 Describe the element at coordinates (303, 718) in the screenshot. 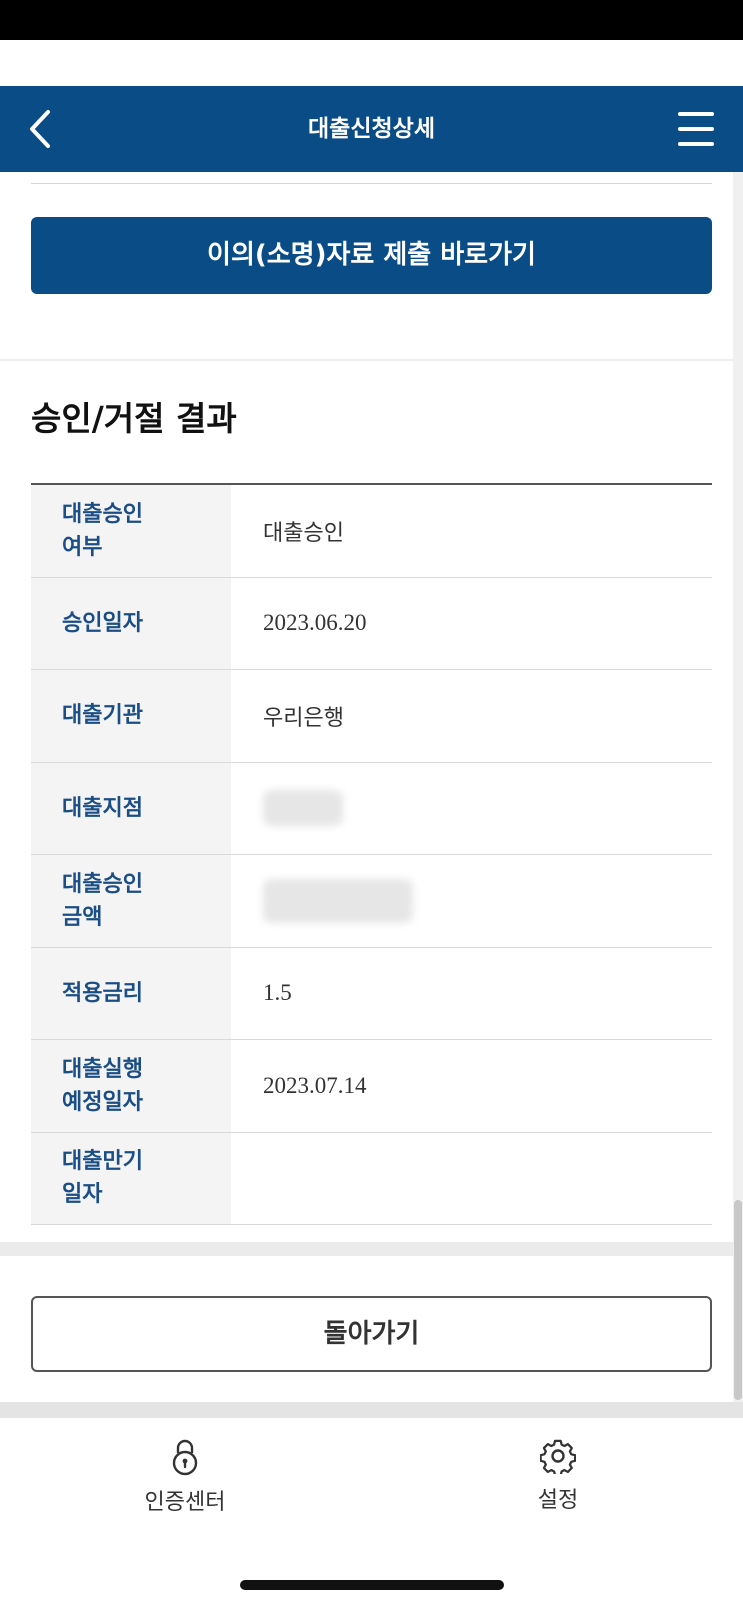

I see `row-value: 우리은행` at that location.